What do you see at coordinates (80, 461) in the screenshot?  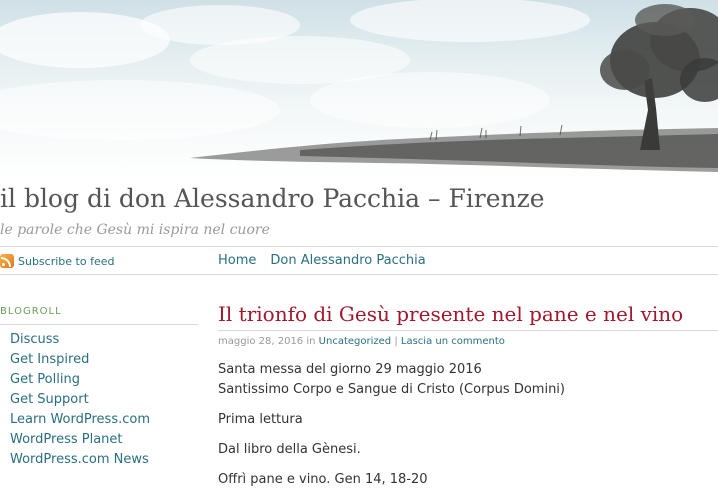 I see `blogroll-link: WordPress.com News` at bounding box center [80, 461].